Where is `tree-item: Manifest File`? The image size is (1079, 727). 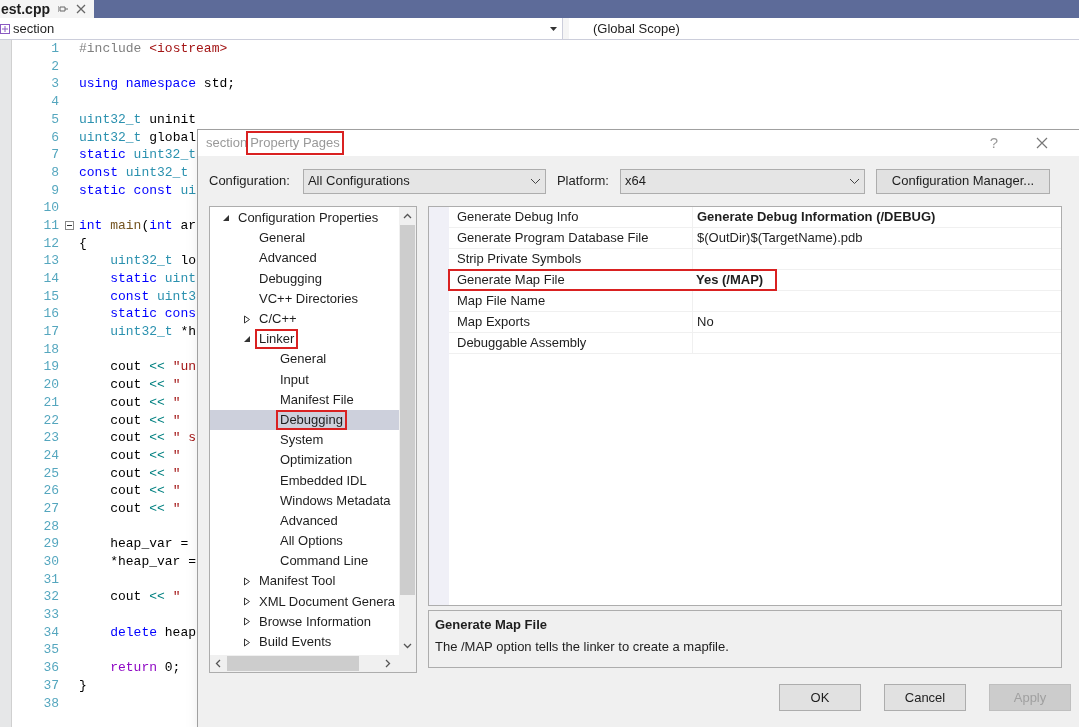
tree-item: Manifest File is located at coordinates (317, 399).